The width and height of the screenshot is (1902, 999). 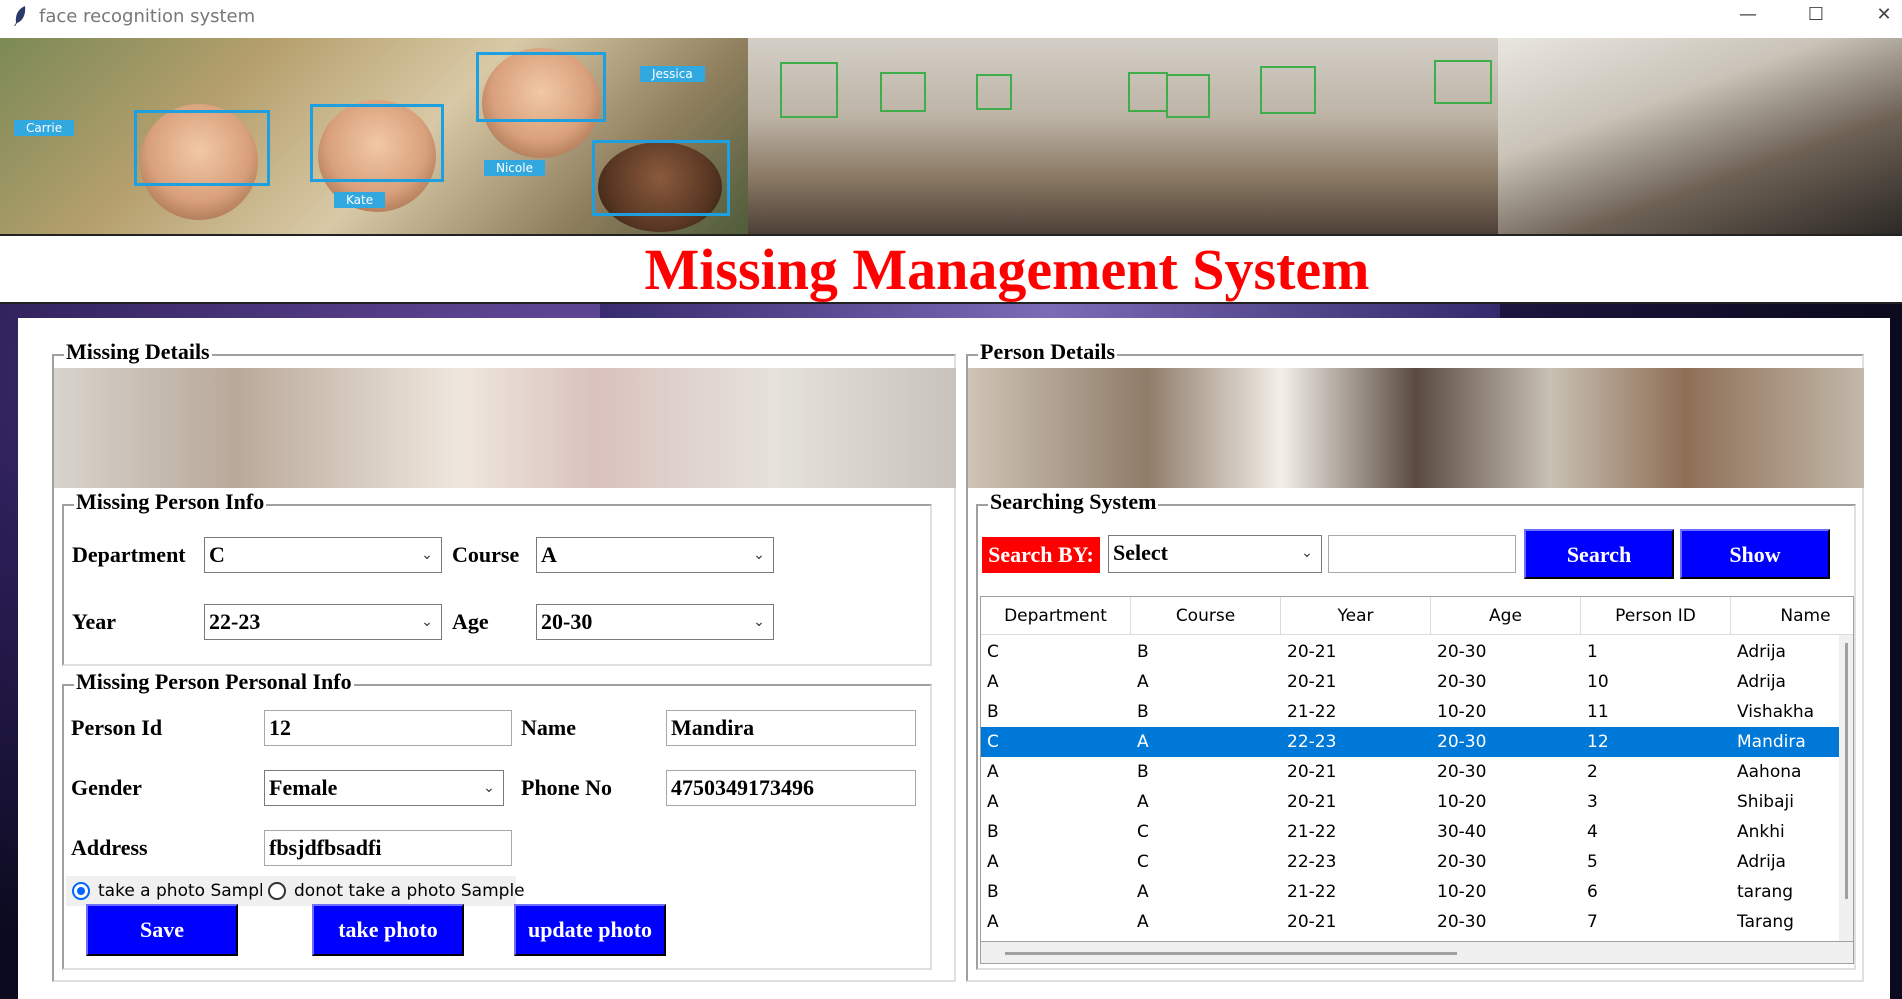 I want to click on column-header: Age, so click(x=1506, y=616).